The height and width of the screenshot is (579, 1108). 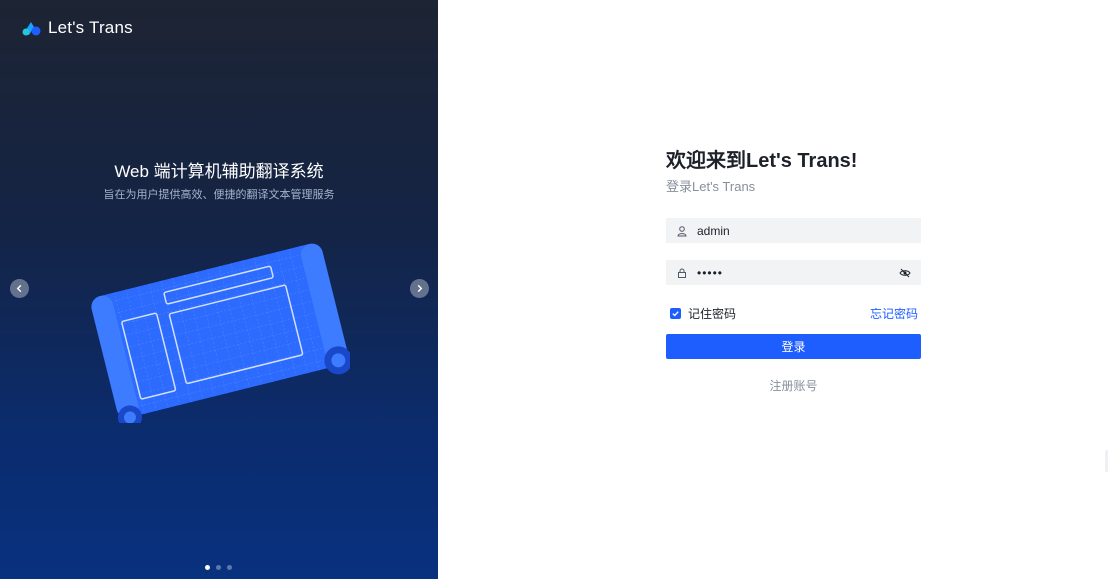 I want to click on welcome-subtitle: 登录Let's Trans, so click(x=711, y=186).